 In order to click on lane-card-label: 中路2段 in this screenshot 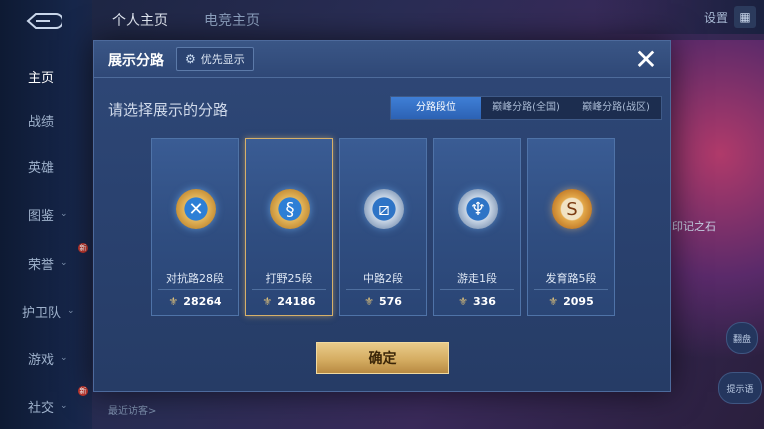, I will do `click(383, 278)`.